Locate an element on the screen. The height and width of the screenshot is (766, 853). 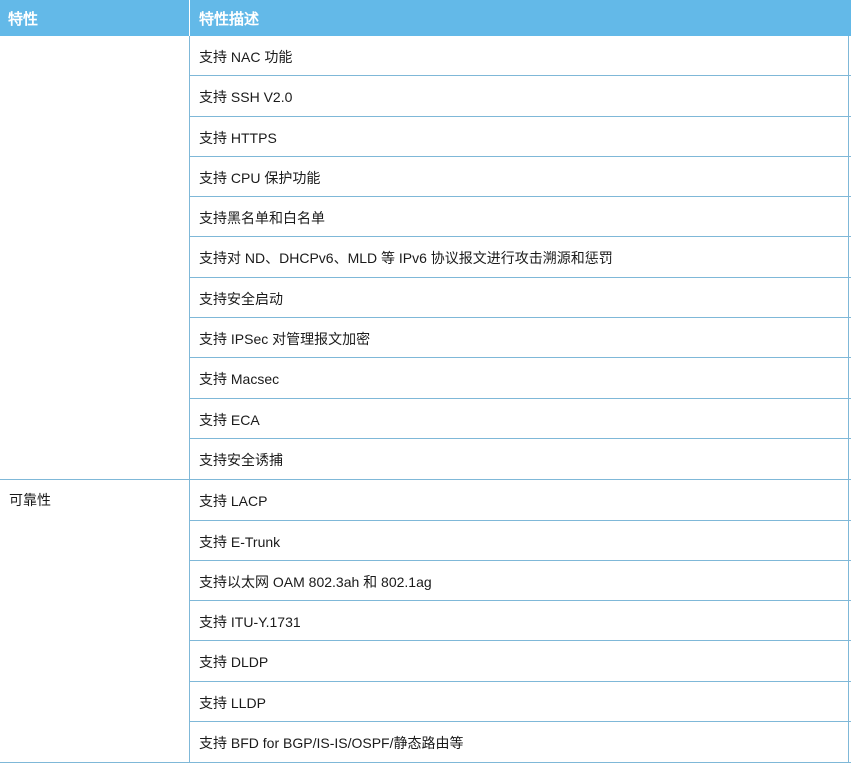
feature-cell: 可靠性 is located at coordinates (95, 621).